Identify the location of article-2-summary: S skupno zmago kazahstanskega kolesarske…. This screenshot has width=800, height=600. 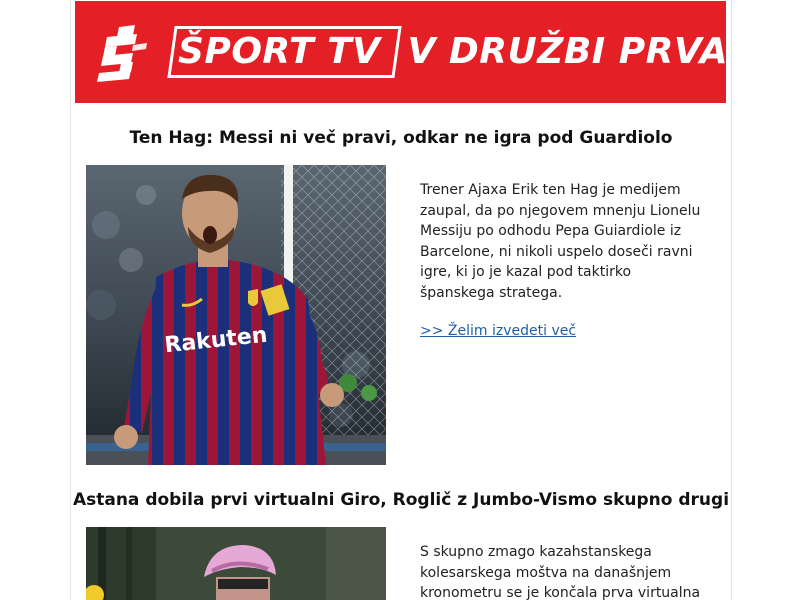
(560, 572).